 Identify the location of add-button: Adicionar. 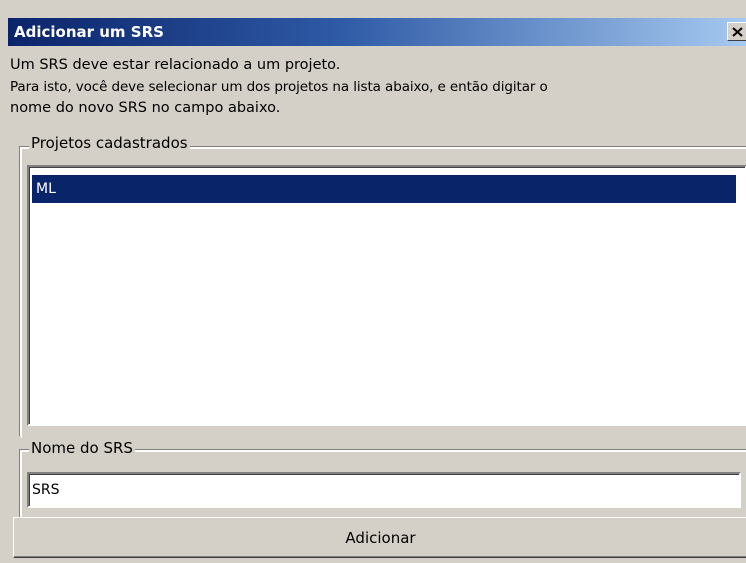
(379, 537).